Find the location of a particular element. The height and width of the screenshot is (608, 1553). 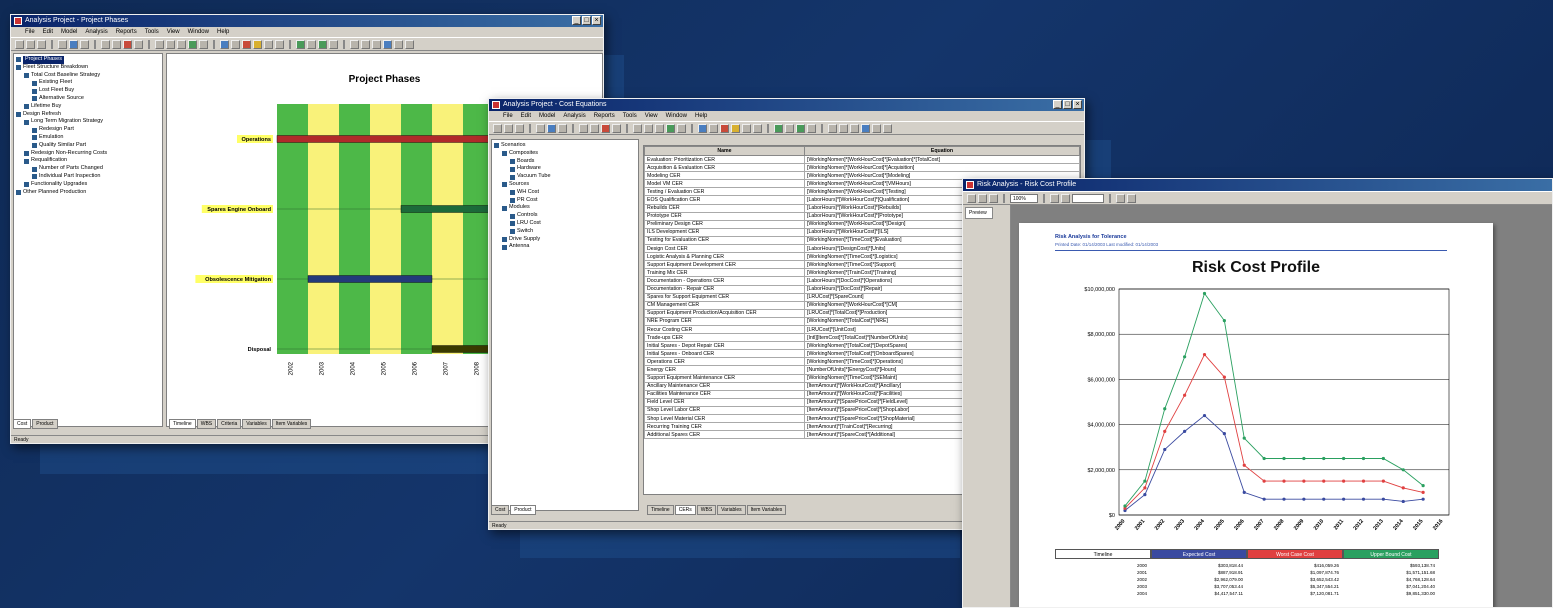

tree-item: Total Cost Baseline Strategy is located at coordinates (88, 76).